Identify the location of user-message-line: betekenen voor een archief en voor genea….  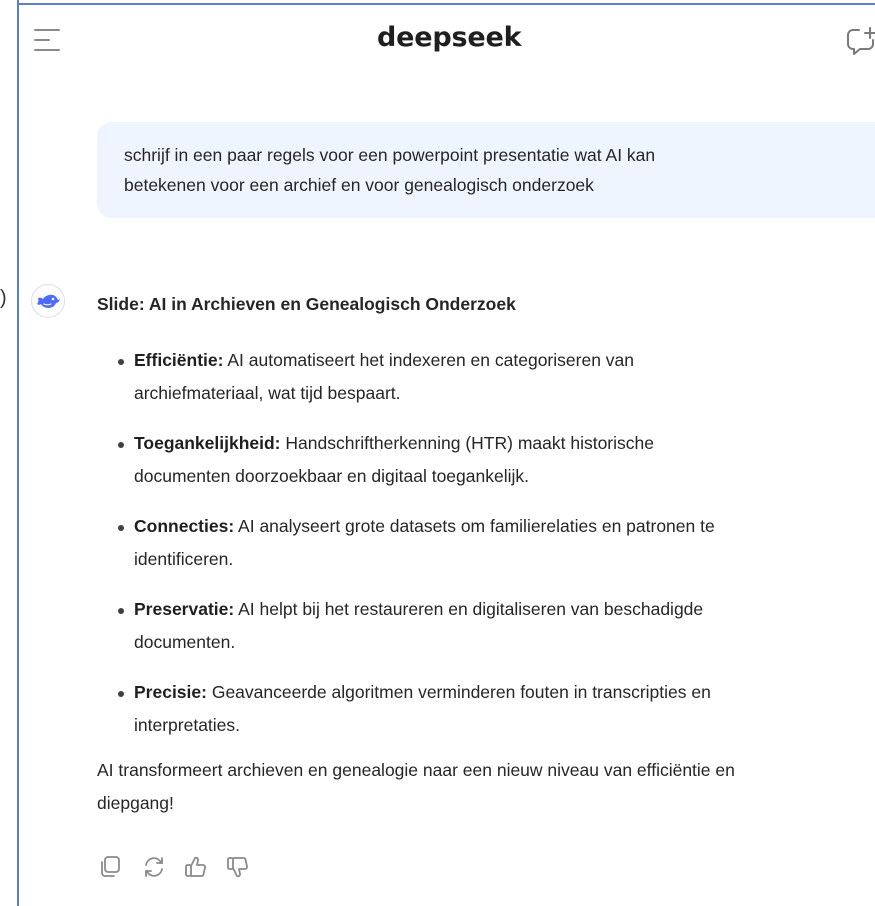
(359, 185).